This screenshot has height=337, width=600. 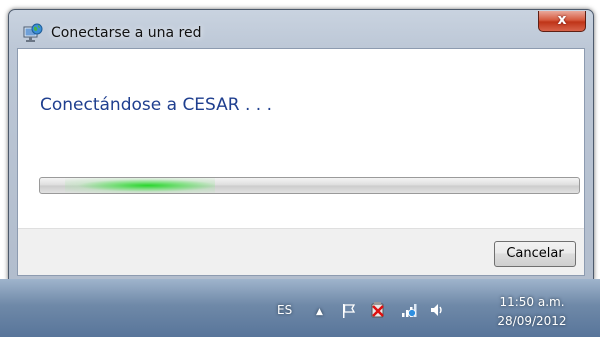 I want to click on close-icon: x, so click(x=562, y=20).